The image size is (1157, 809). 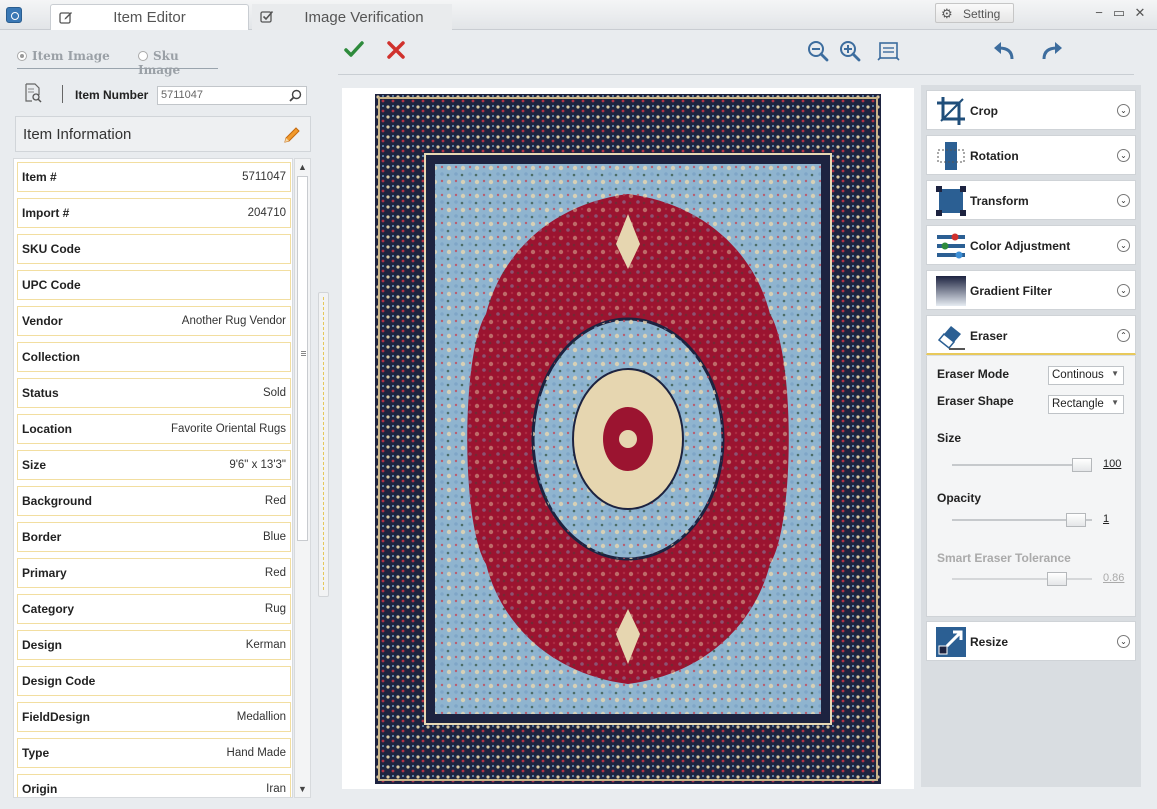 What do you see at coordinates (154, 645) in the screenshot?
I see `field-design: Design Kerman` at bounding box center [154, 645].